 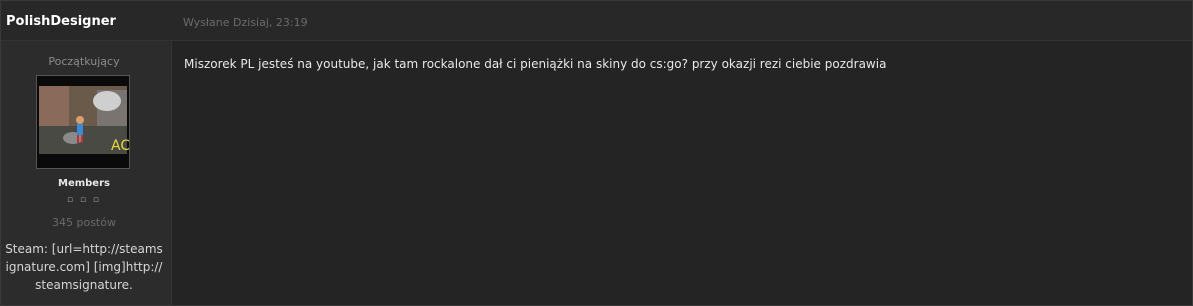 I want to click on avatar-image: AC, so click(x=83, y=122).